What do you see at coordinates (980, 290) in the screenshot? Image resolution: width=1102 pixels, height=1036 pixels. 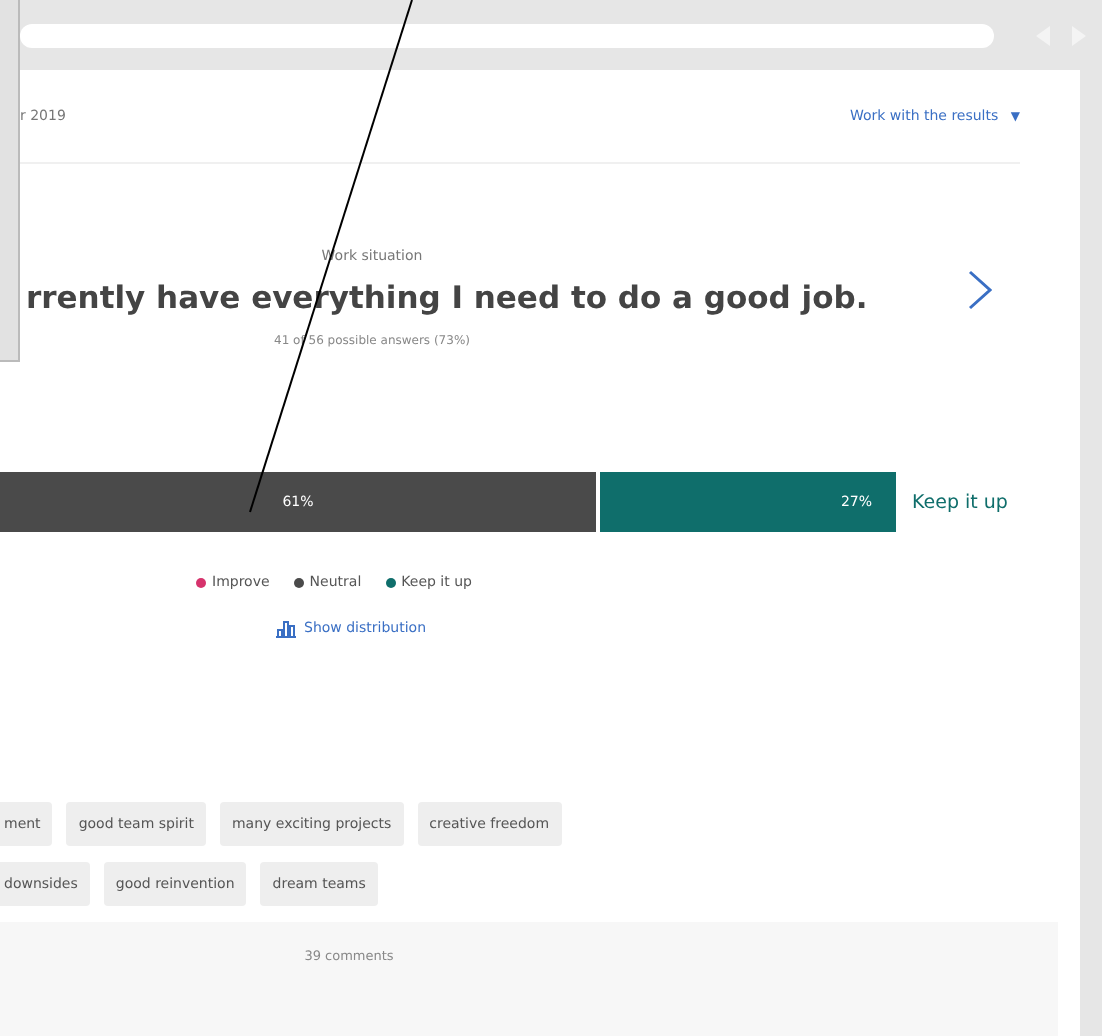 I see `next-chevron-icon` at bounding box center [980, 290].